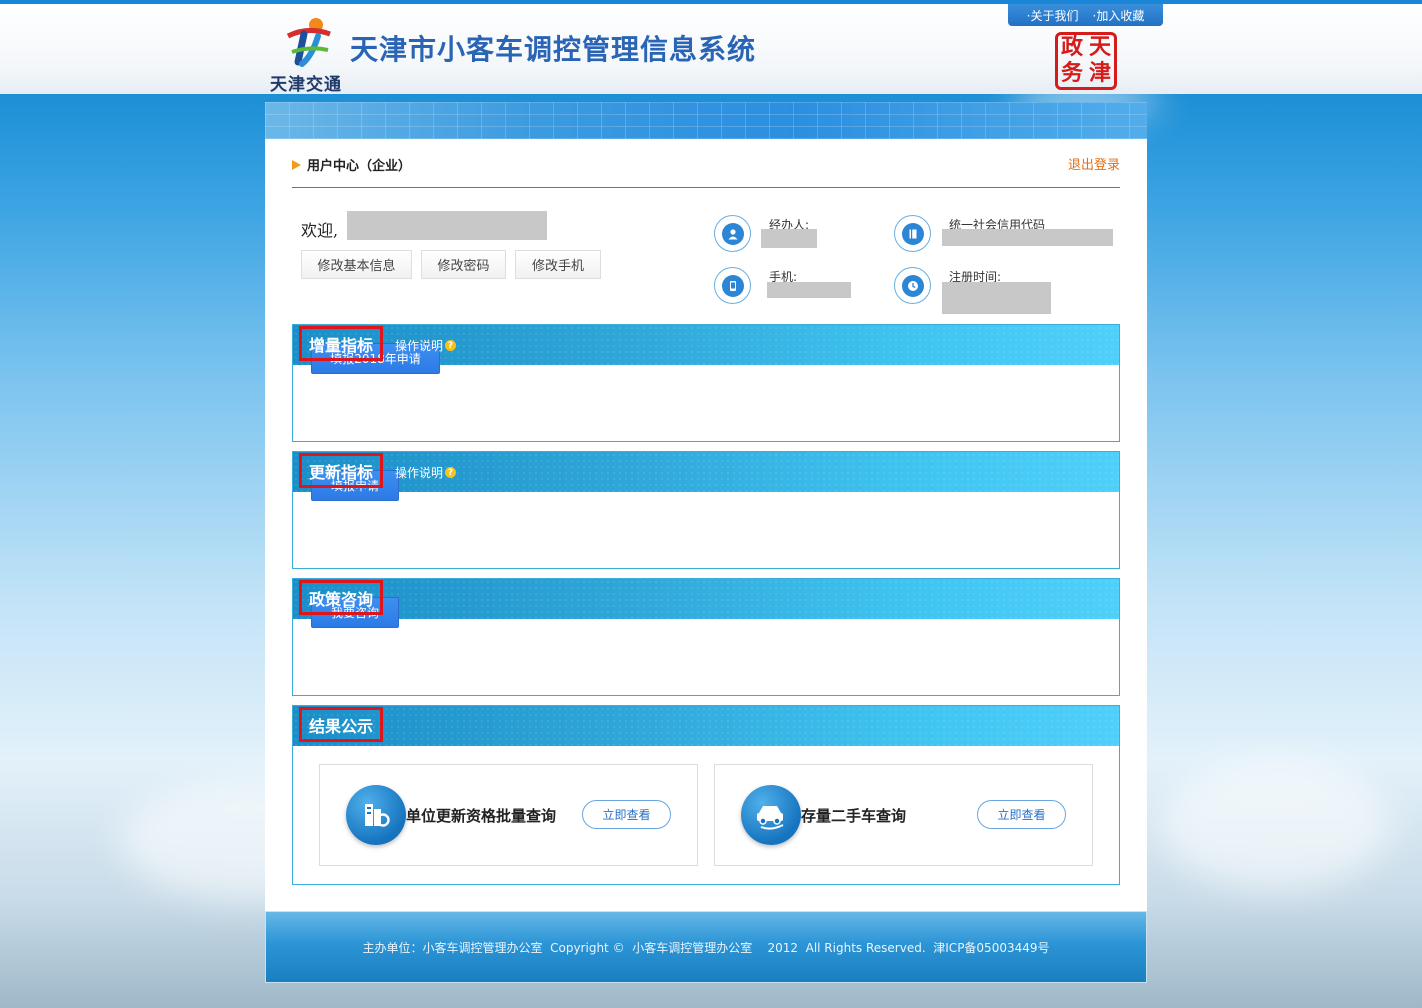  Describe the element at coordinates (1085, 15) in the screenshot. I see `top-links: ·关于我们 ·加入收藏` at that location.